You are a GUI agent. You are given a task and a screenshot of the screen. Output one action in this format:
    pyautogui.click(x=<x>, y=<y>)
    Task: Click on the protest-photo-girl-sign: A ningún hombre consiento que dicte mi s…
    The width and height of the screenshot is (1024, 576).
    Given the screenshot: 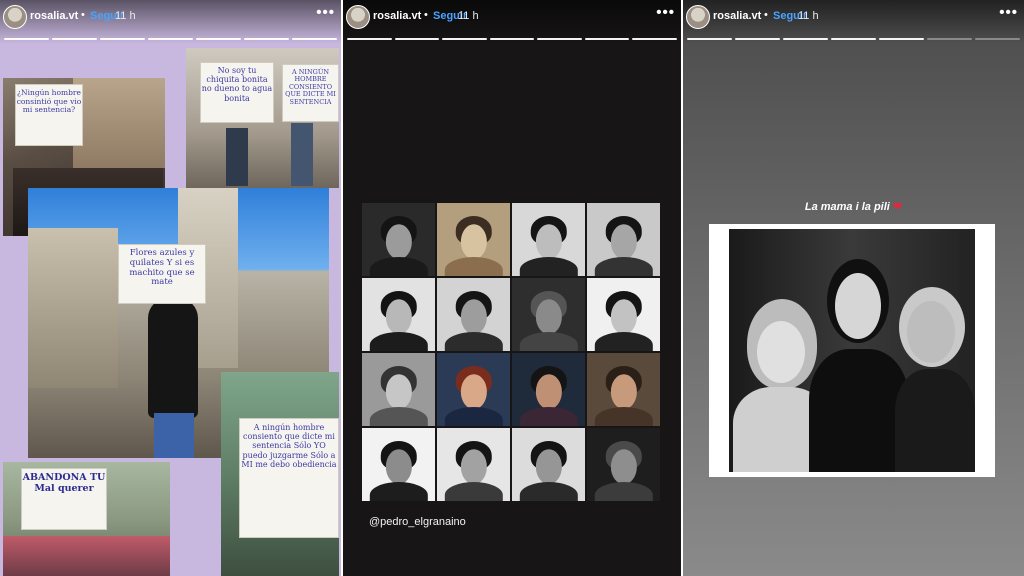 What is the action you would take?
    pyautogui.click(x=280, y=474)
    